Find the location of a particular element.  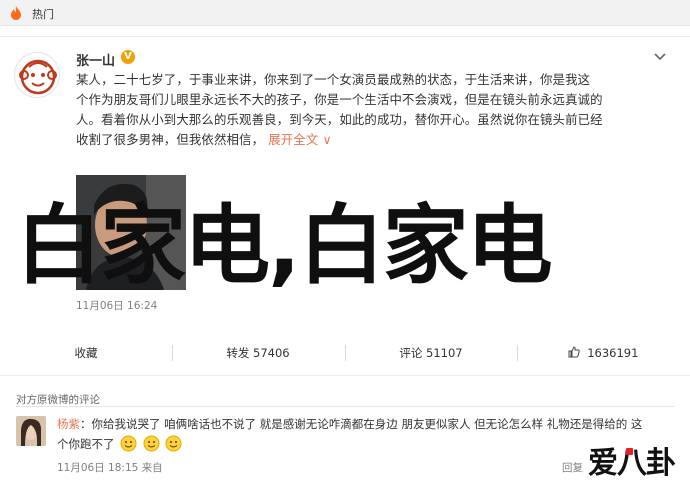

chevron-down-icon is located at coordinates (660, 57).